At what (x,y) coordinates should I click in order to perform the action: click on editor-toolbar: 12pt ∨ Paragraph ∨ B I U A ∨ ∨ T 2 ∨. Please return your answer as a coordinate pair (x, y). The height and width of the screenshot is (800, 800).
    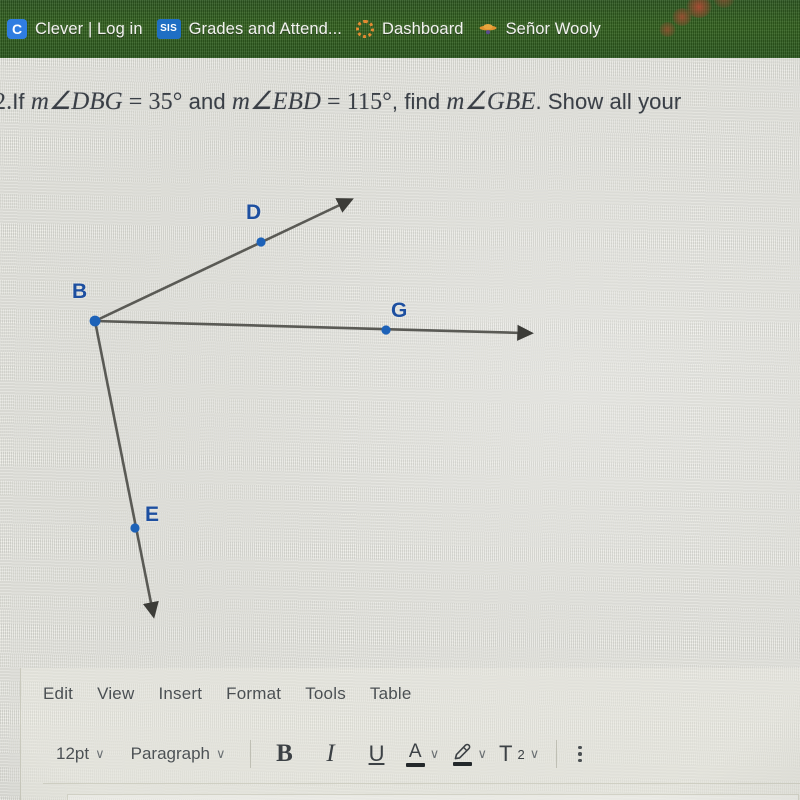
    Looking at the image, I should click on (317, 754).